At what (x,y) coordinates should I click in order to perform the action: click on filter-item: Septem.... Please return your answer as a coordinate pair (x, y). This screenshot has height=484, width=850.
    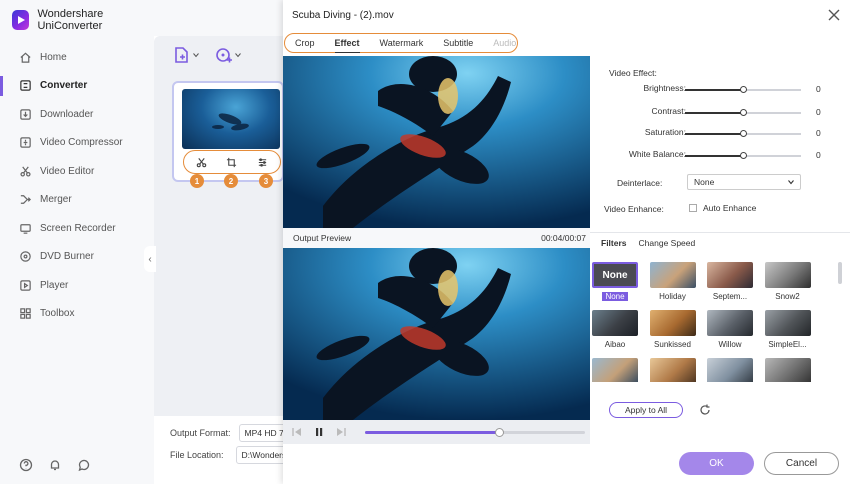
    Looking at the image, I should click on (730, 284).